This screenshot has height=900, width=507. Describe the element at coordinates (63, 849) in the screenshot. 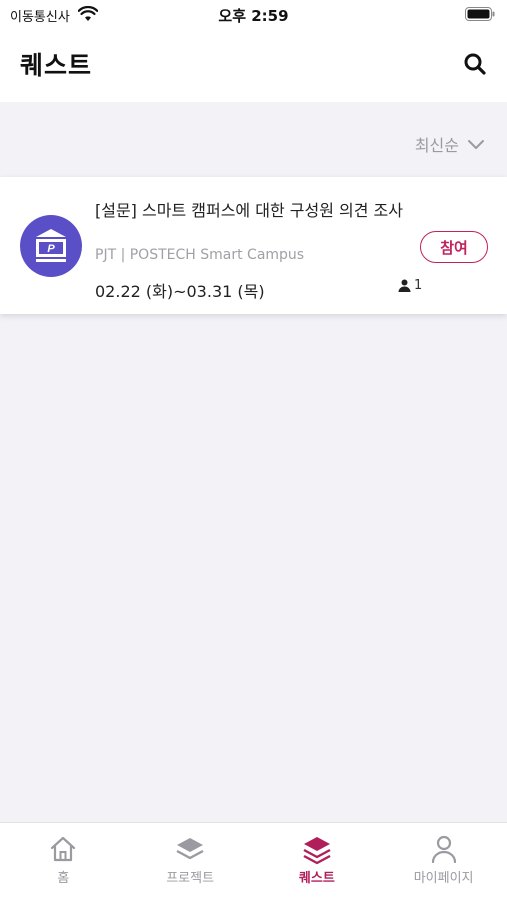

I see `home-icon` at that location.